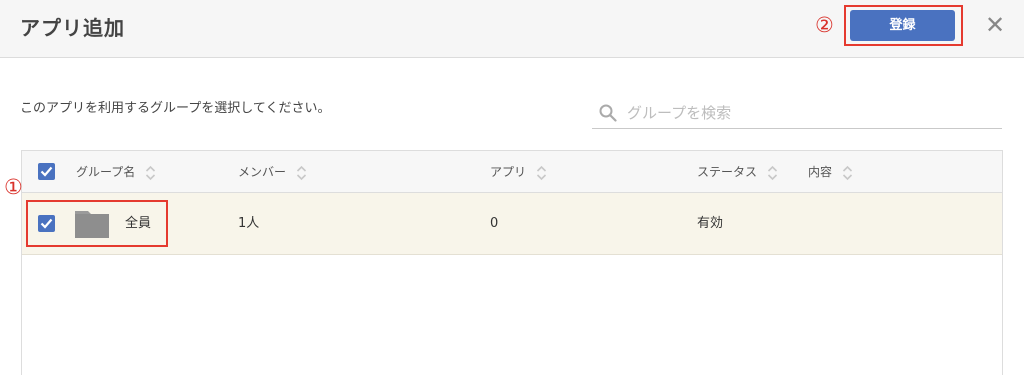 The height and width of the screenshot is (375, 1024). I want to click on group-search-field: グループを検索, so click(797, 113).